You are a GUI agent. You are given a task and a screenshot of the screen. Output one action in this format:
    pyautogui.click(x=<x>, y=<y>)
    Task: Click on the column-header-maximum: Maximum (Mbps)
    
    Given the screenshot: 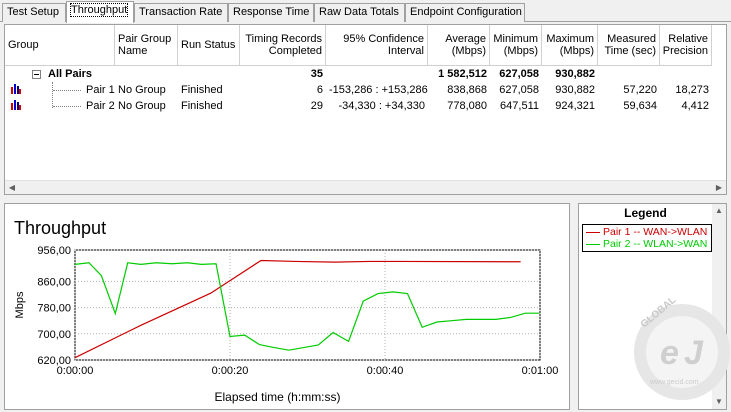 What is the action you would take?
    pyautogui.click(x=570, y=45)
    